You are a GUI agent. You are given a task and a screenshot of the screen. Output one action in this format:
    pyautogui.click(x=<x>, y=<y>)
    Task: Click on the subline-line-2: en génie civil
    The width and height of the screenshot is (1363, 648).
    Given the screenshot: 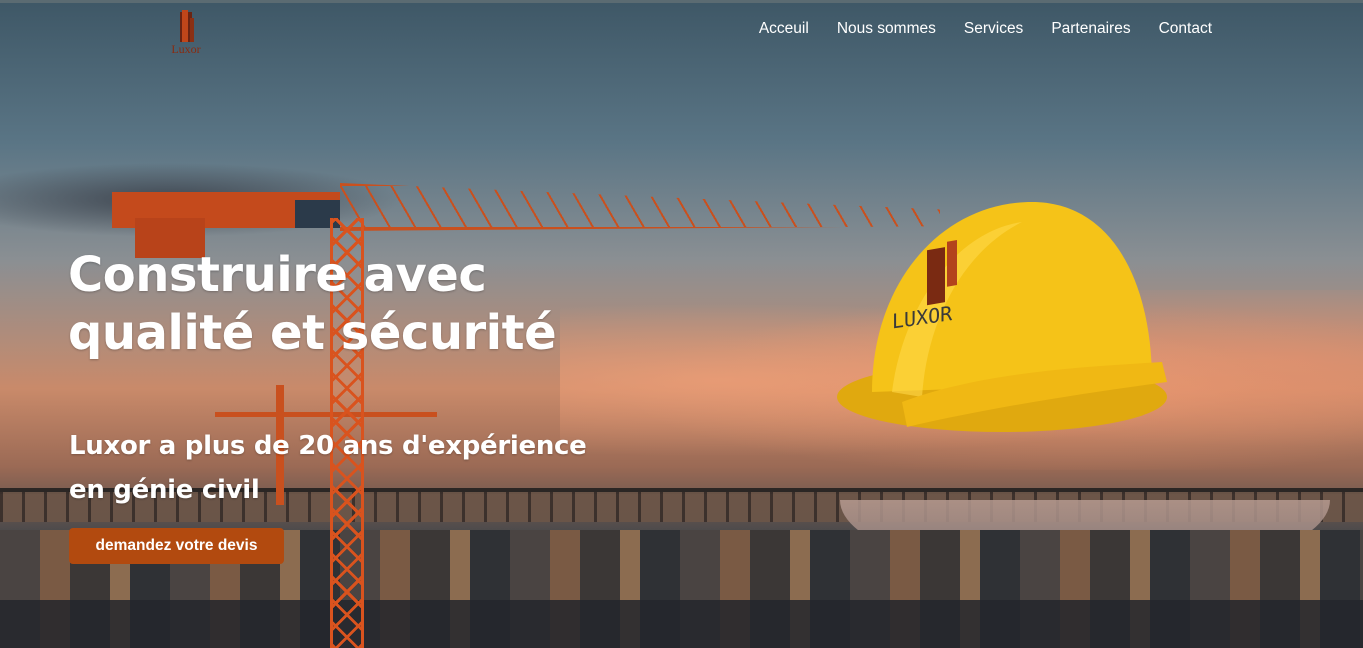 What is the action you would take?
    pyautogui.click(x=164, y=490)
    